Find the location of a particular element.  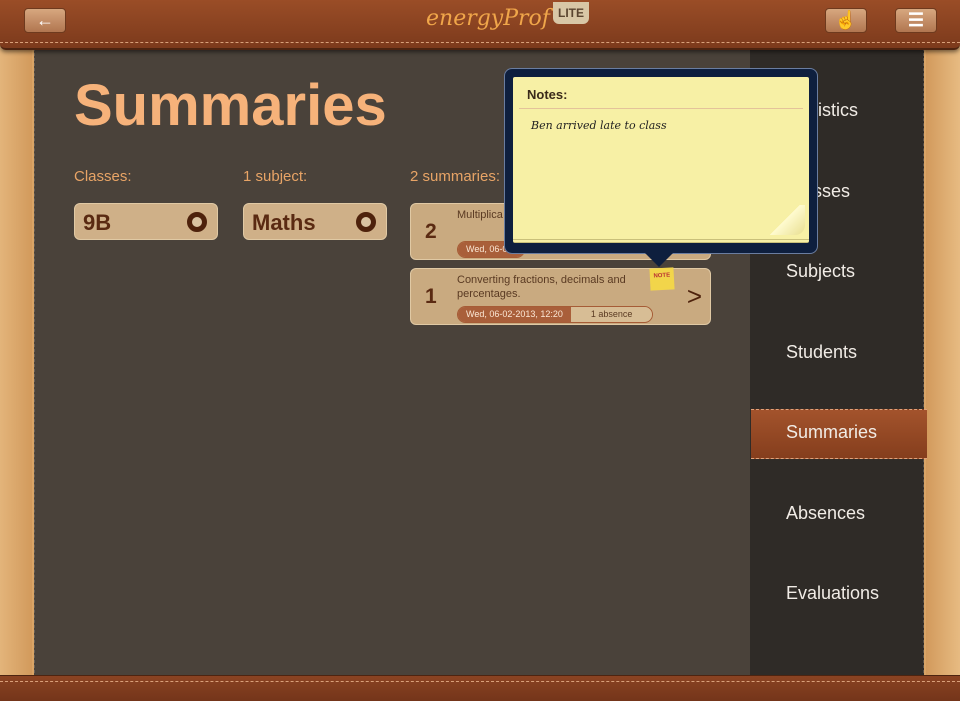

back-button: ← is located at coordinates (45, 20).